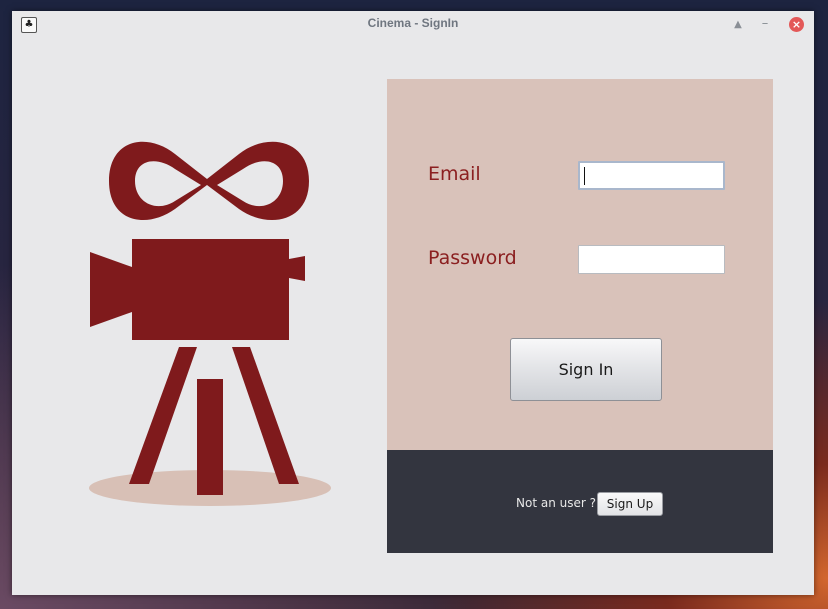  What do you see at coordinates (630, 504) in the screenshot?
I see `sign-up-button: Sign Up` at bounding box center [630, 504].